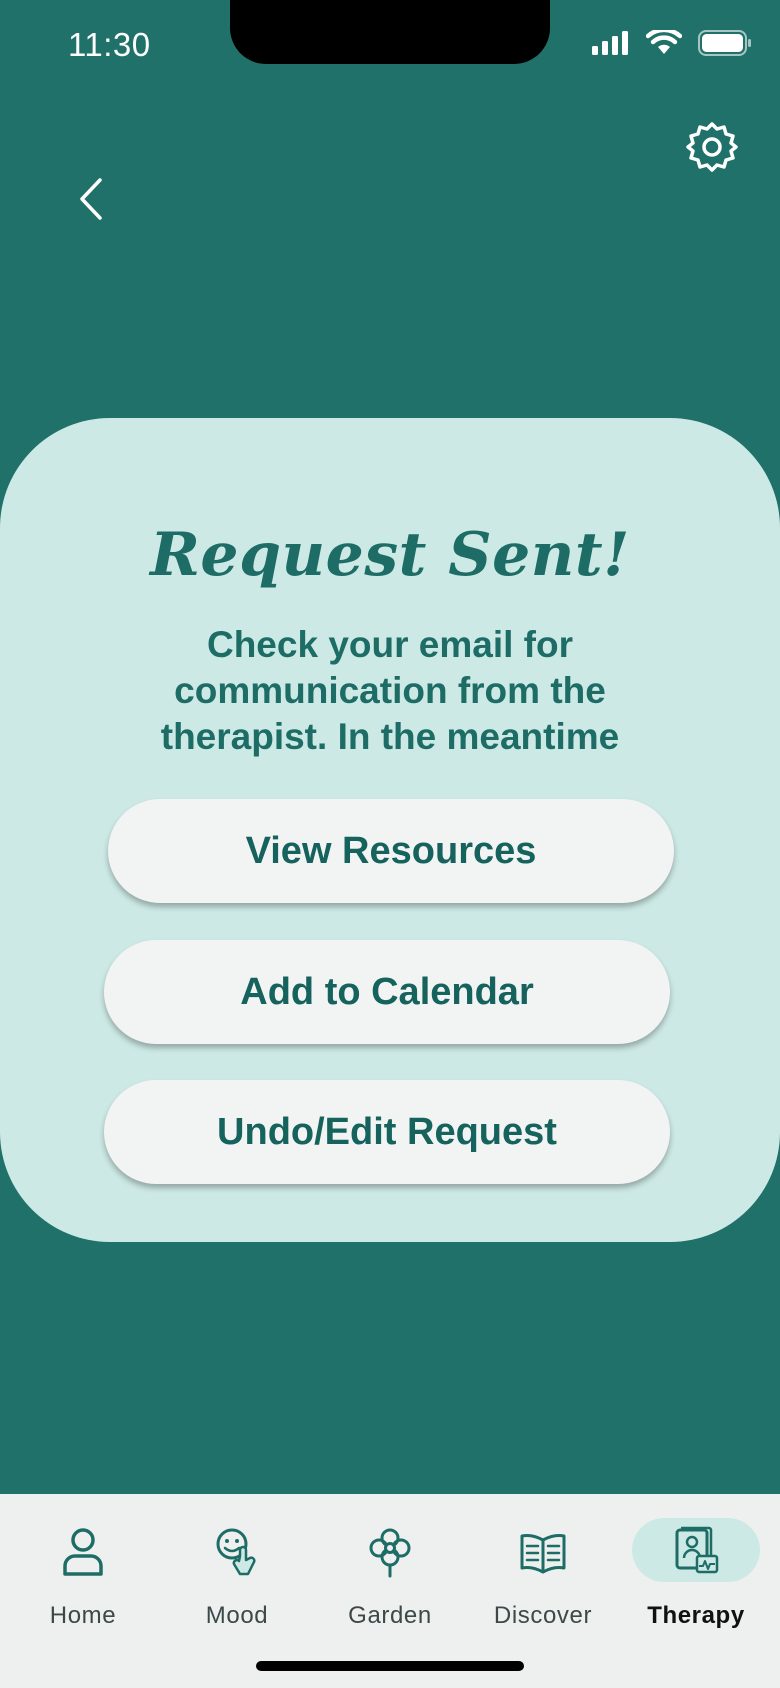 The height and width of the screenshot is (1688, 780). Describe the element at coordinates (83, 1552) in the screenshot. I see `person-icon` at that location.